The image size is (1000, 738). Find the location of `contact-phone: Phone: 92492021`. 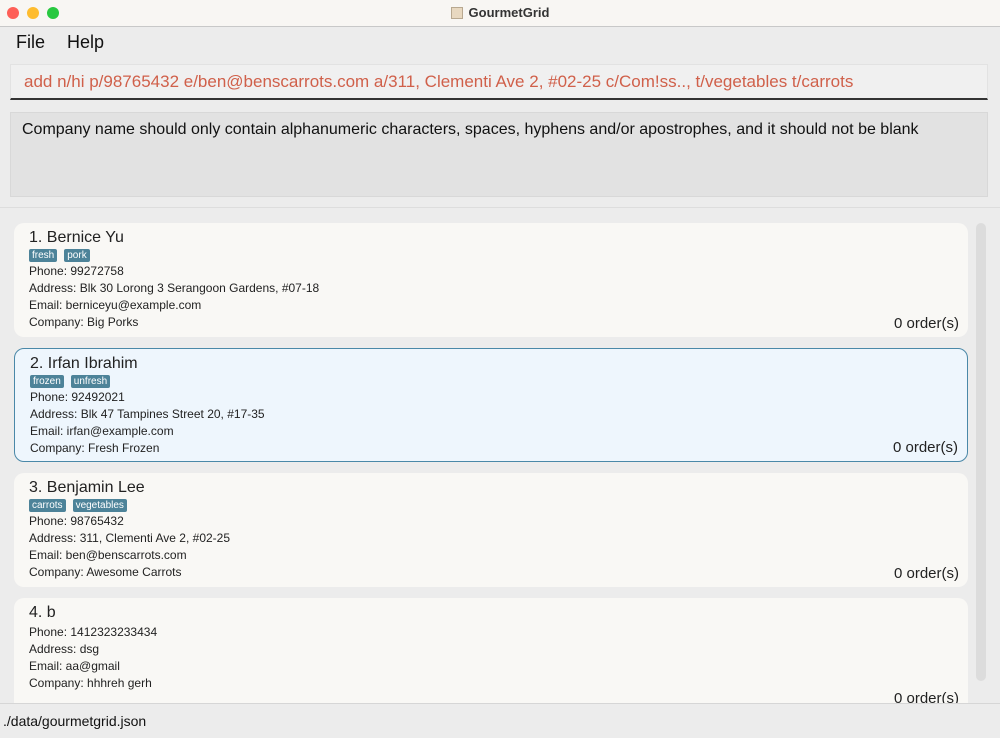

contact-phone: Phone: 92492021 is located at coordinates (77, 397).